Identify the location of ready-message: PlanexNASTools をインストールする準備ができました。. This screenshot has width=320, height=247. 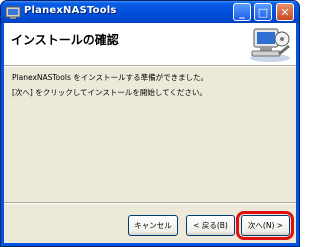
(110, 77).